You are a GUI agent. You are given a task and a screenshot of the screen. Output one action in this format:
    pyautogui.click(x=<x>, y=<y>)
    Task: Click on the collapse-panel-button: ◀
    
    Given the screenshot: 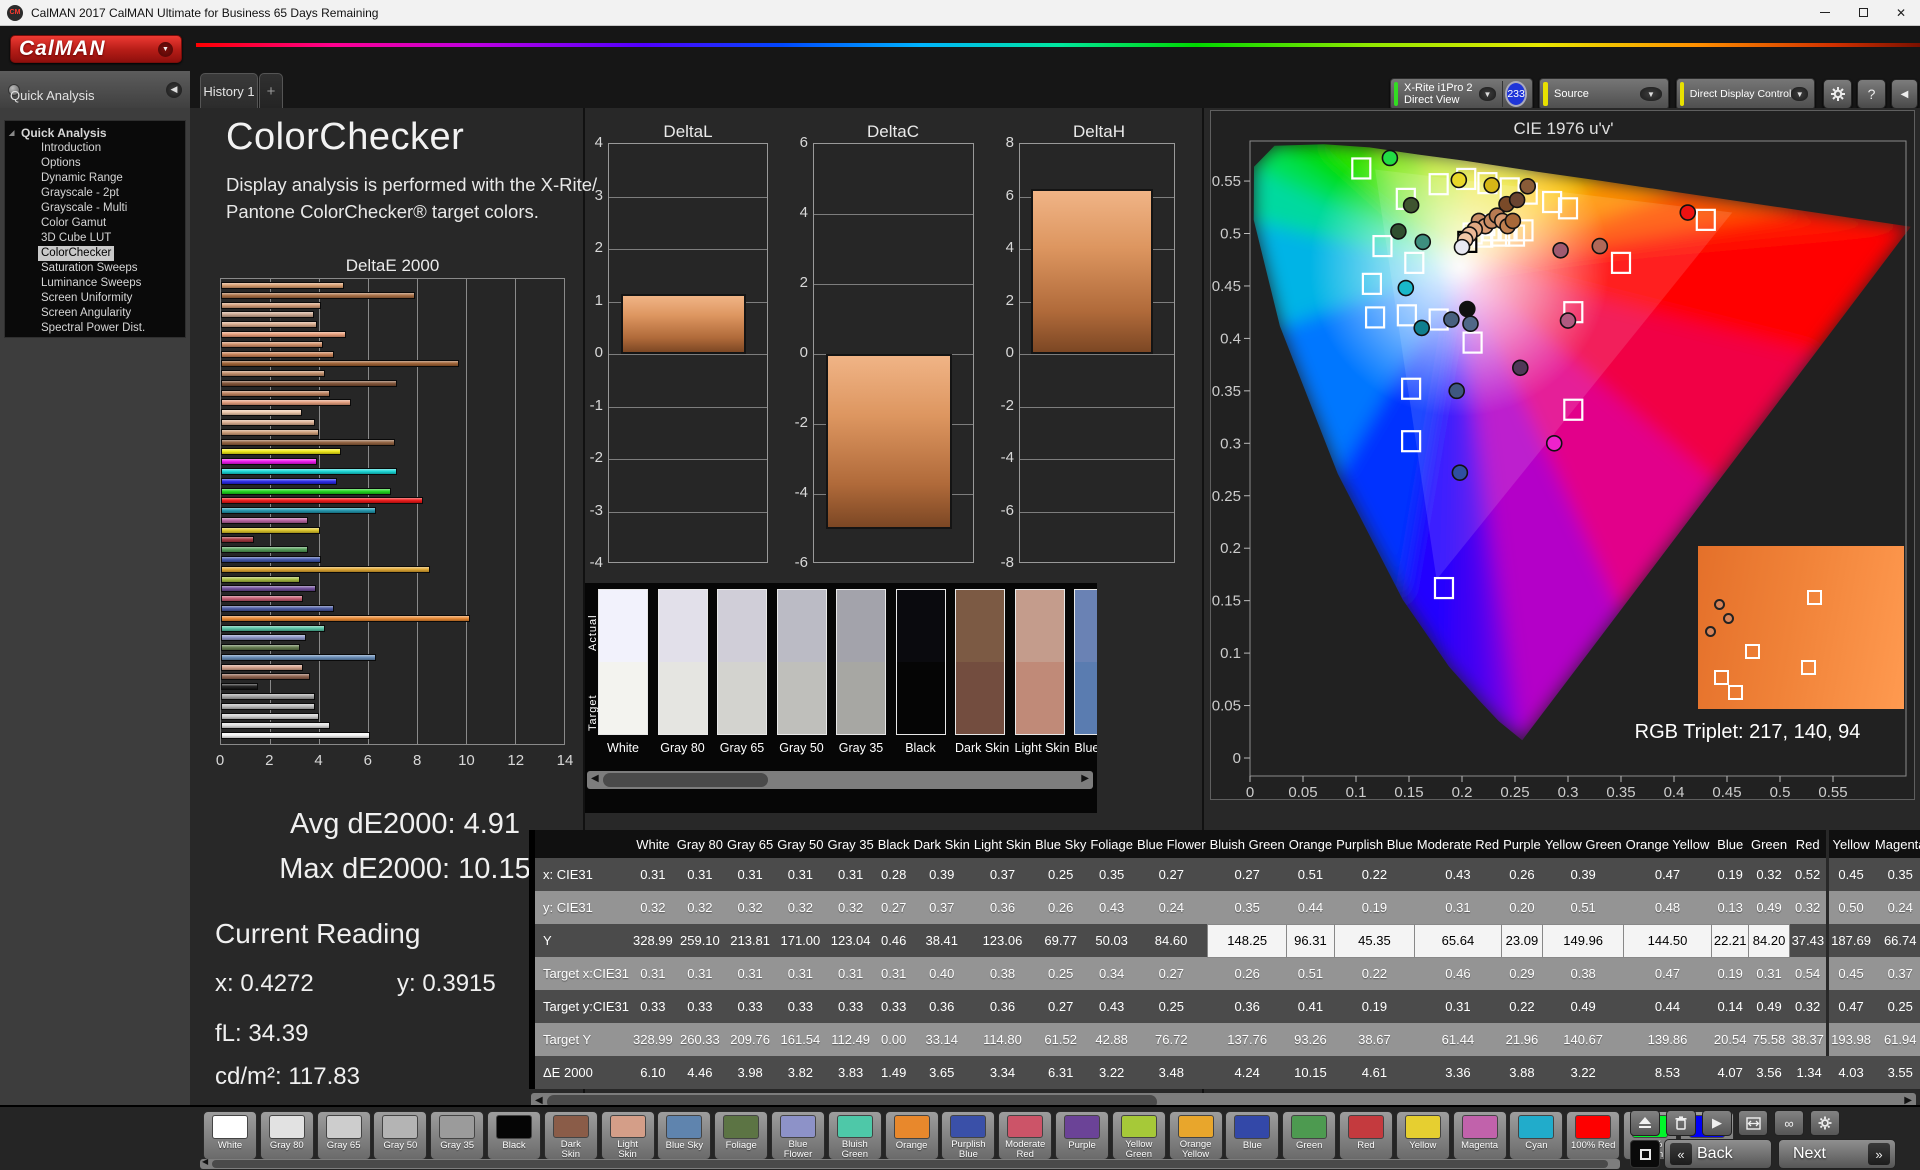 What is the action you would take?
    pyautogui.click(x=1904, y=94)
    